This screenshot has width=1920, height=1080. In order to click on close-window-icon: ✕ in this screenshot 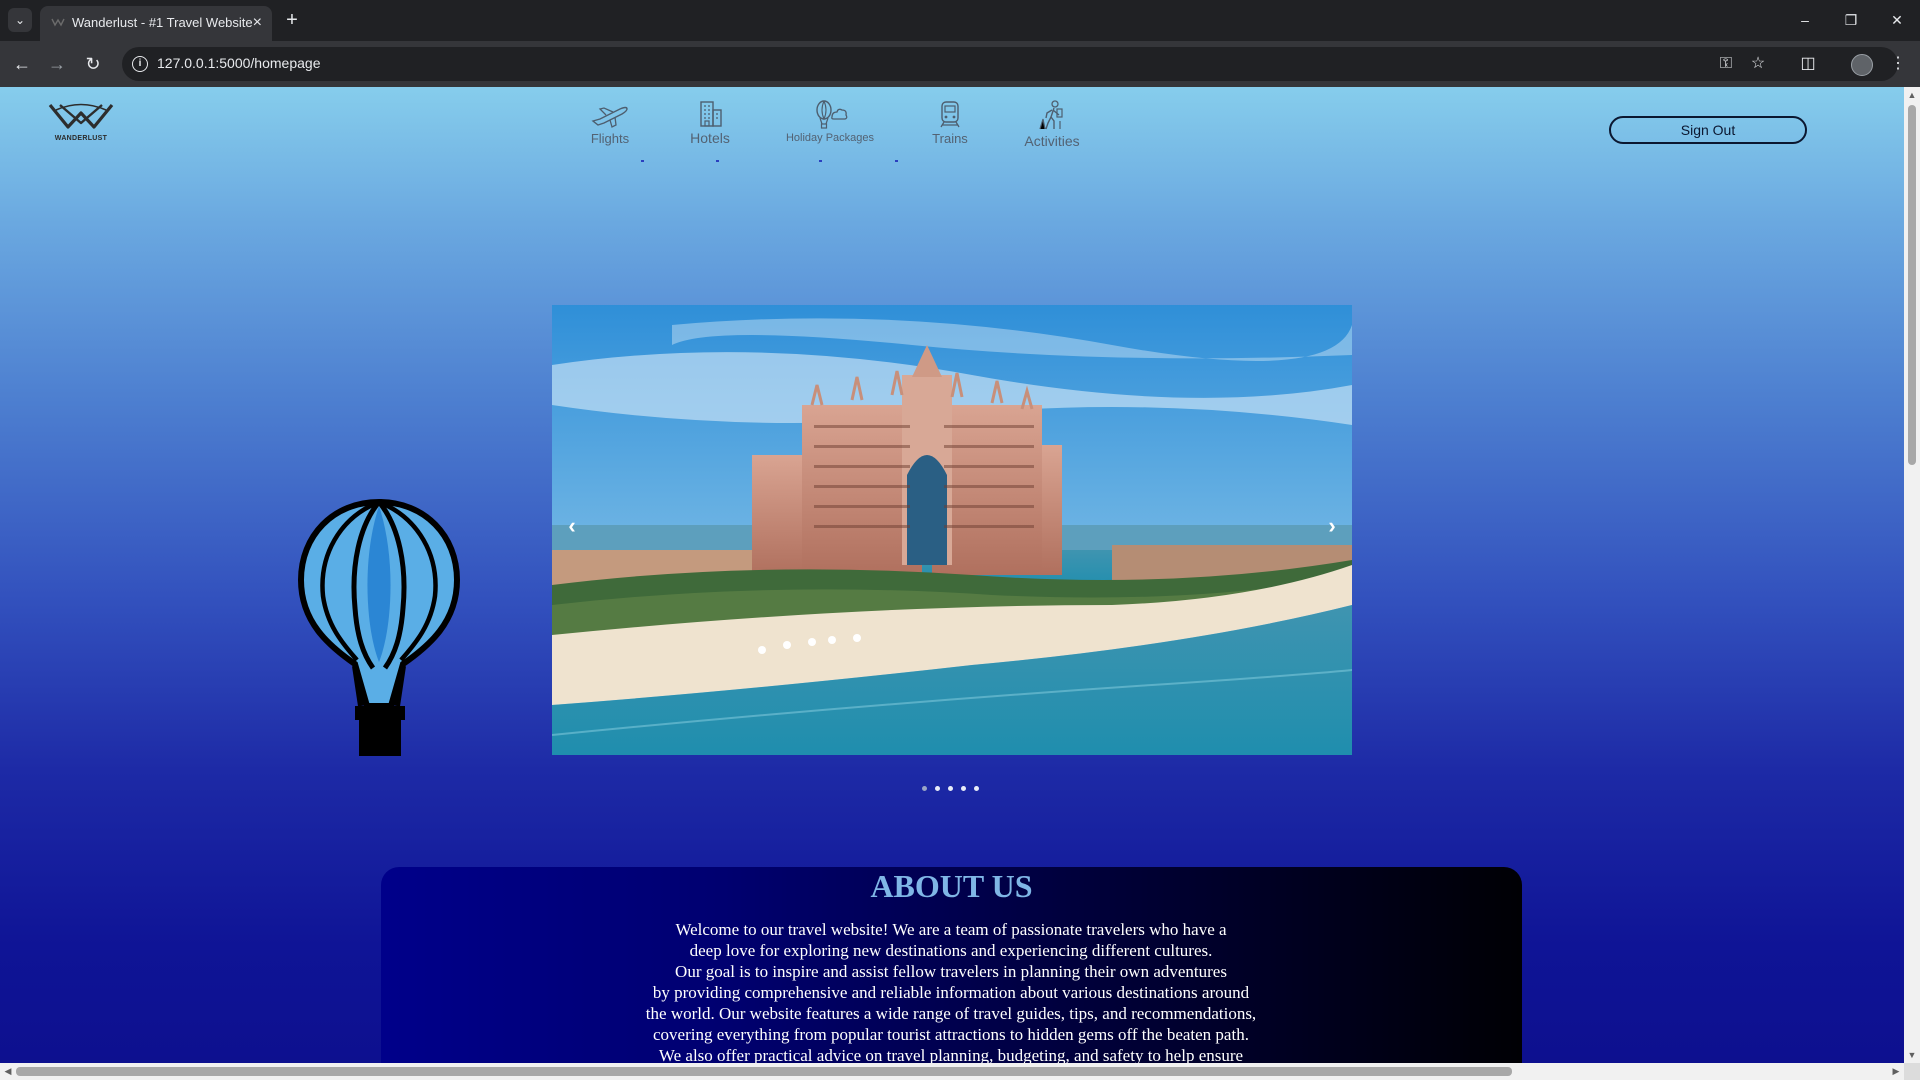, I will do `click(1897, 20)`.